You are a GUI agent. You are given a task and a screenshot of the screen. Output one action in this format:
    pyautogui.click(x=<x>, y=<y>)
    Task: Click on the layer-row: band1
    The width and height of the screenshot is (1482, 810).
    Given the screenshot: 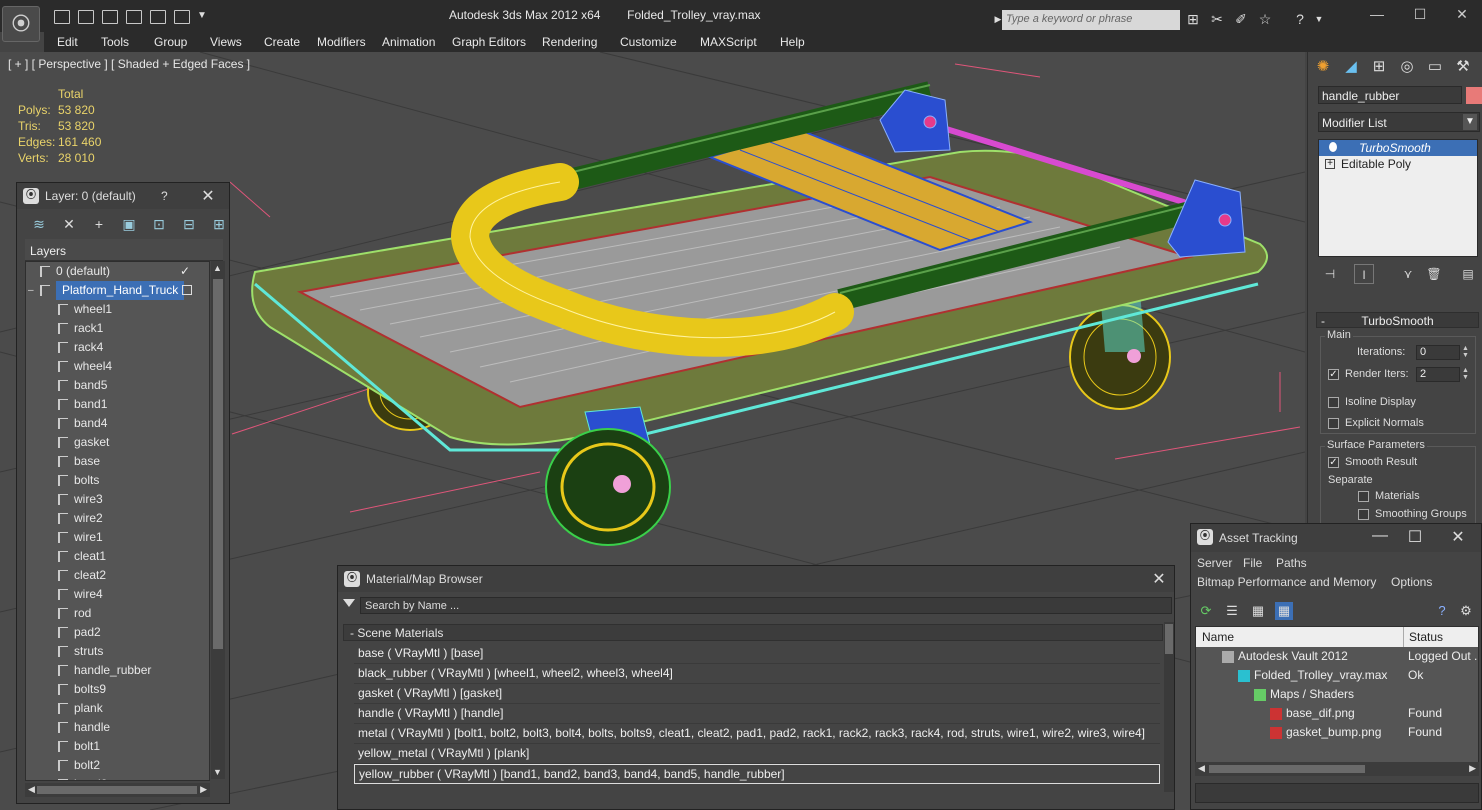 What is the action you would take?
    pyautogui.click(x=117, y=404)
    